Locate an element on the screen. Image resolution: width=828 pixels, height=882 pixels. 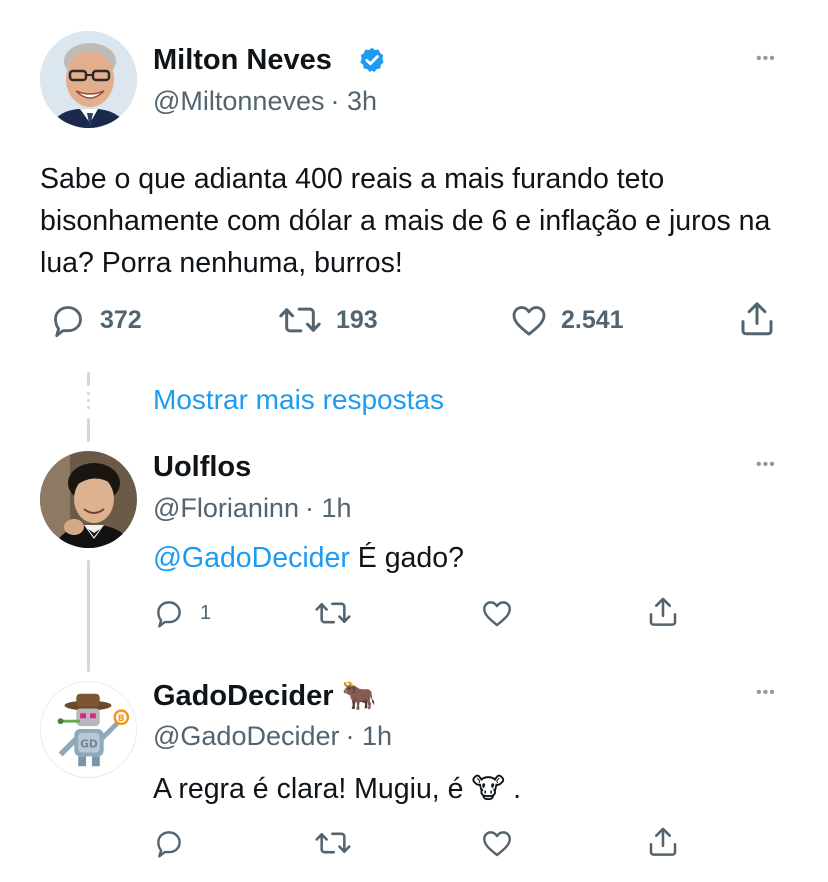
reply1-handle-line: @Florianinn · 1h is located at coordinates (252, 508).